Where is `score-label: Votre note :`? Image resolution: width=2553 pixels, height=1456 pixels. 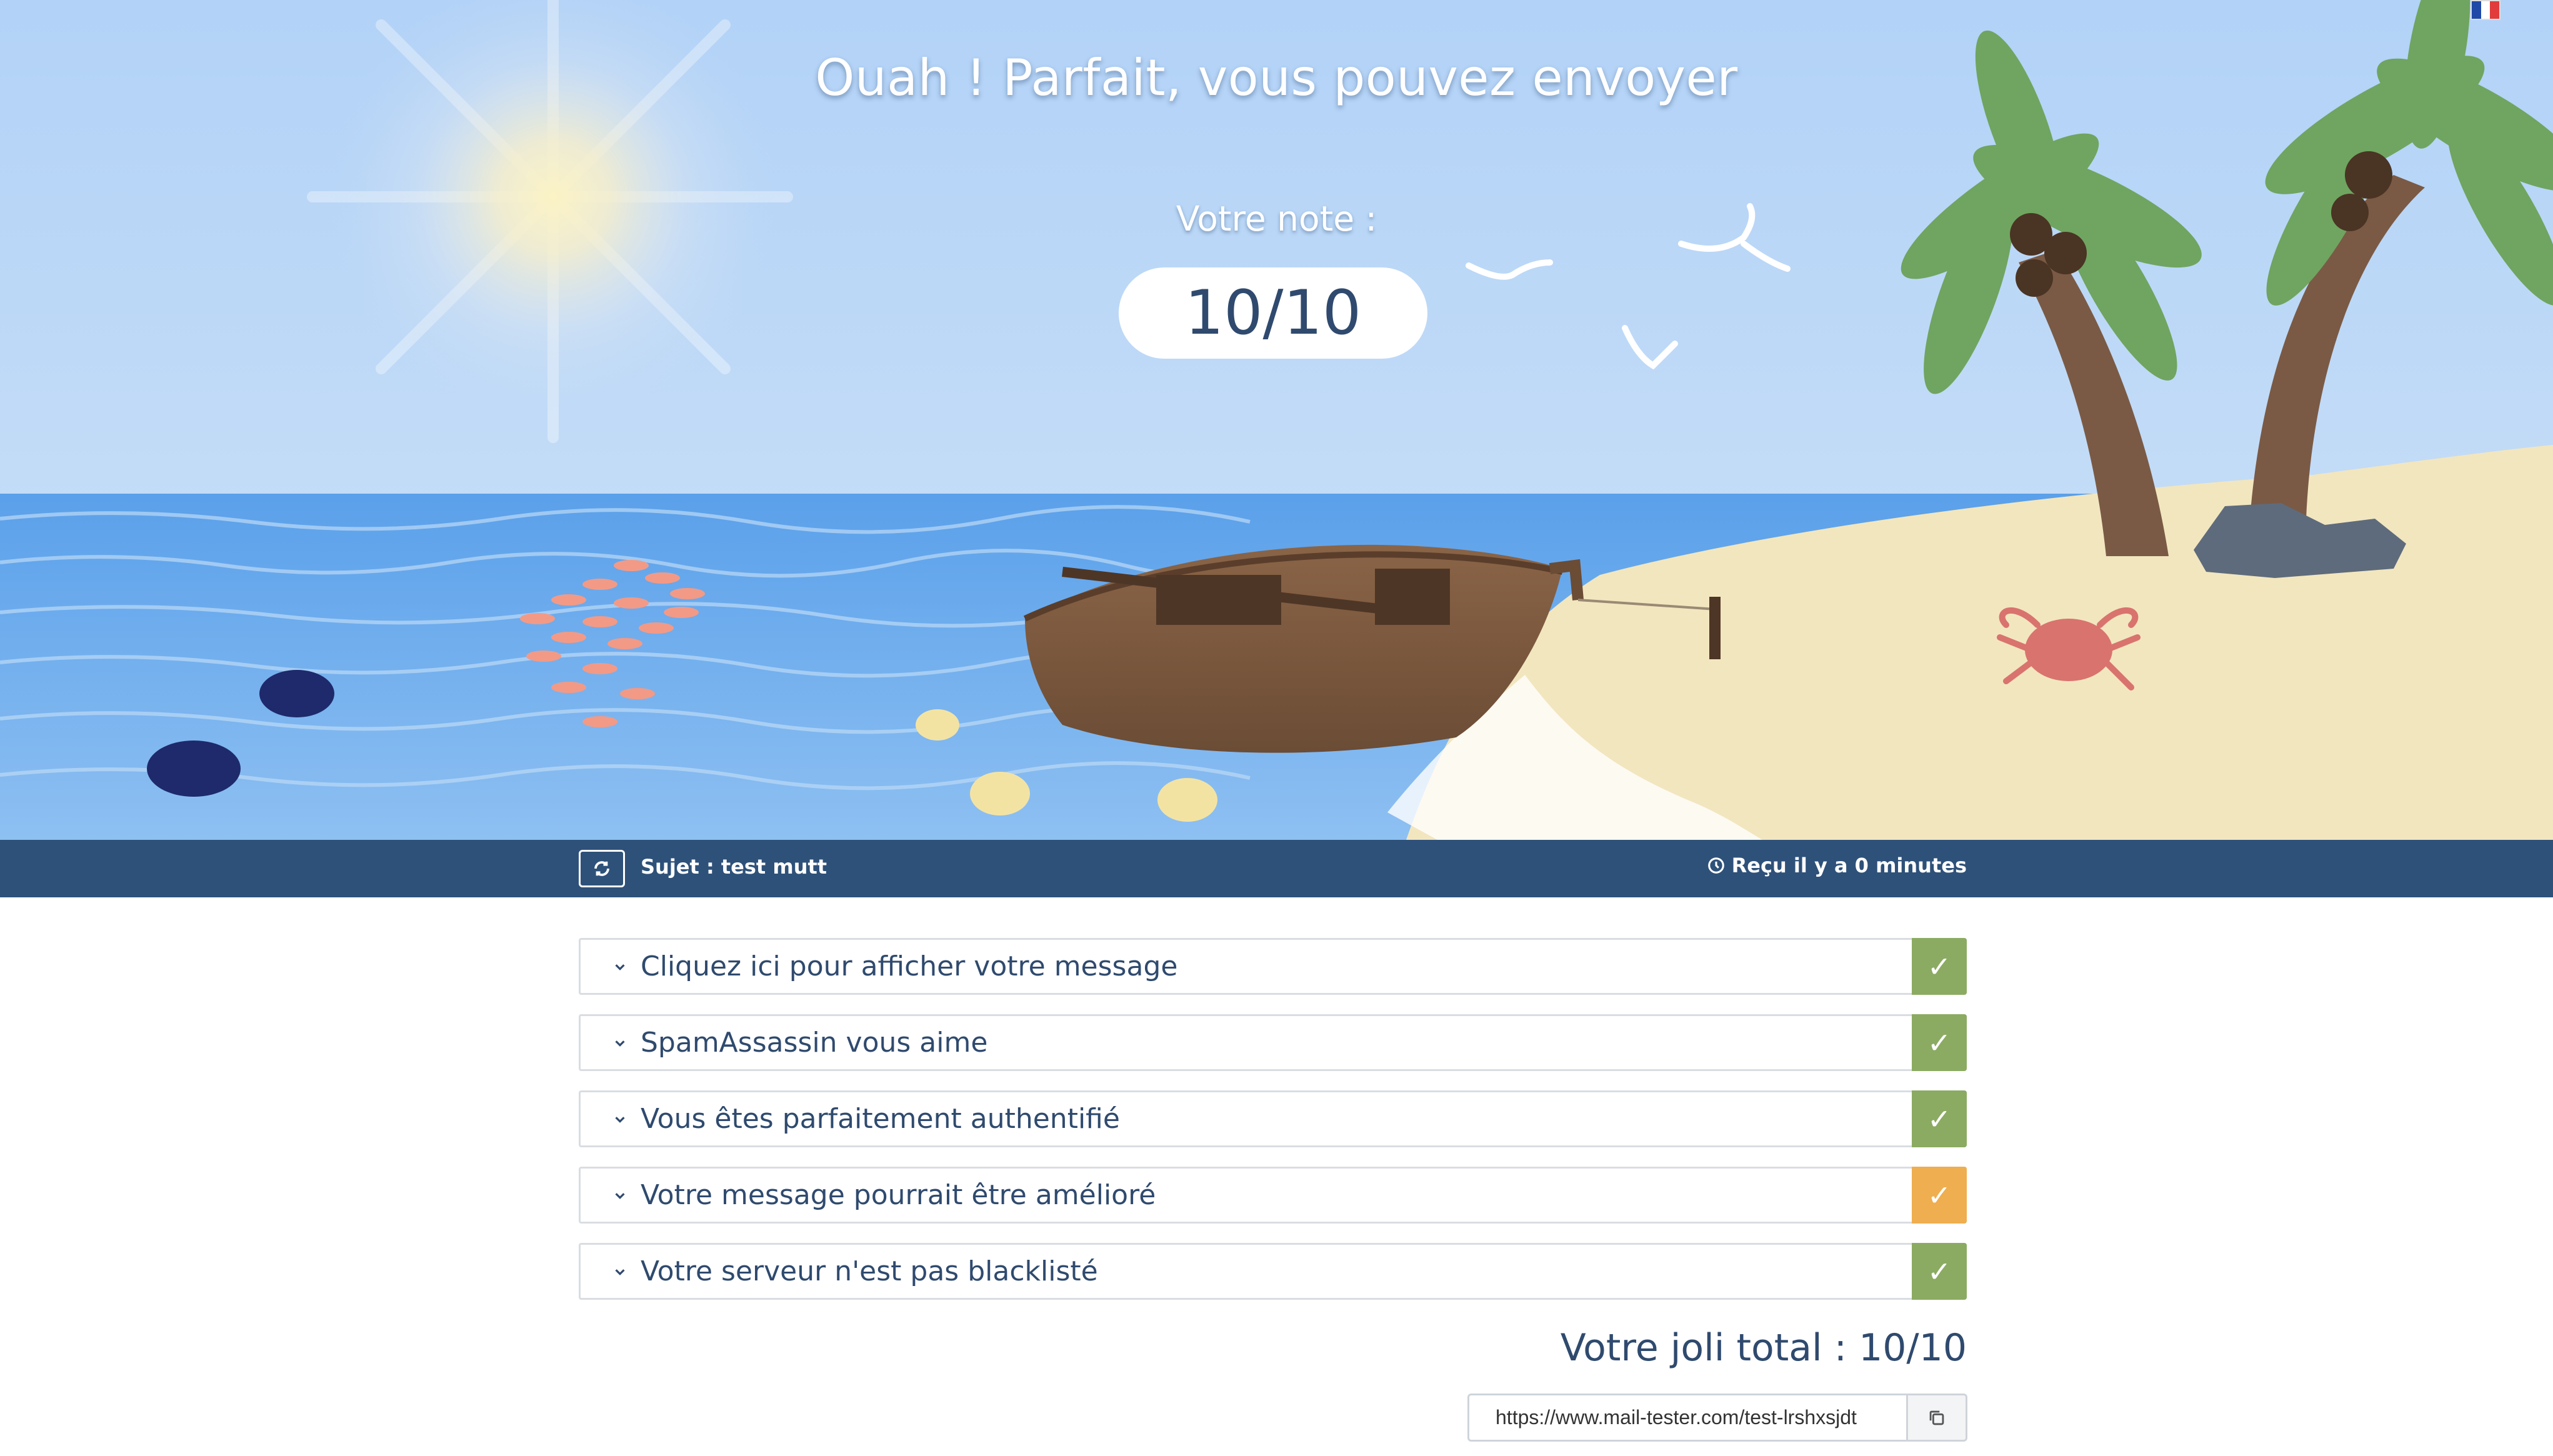 score-label: Votre note : is located at coordinates (1276, 219).